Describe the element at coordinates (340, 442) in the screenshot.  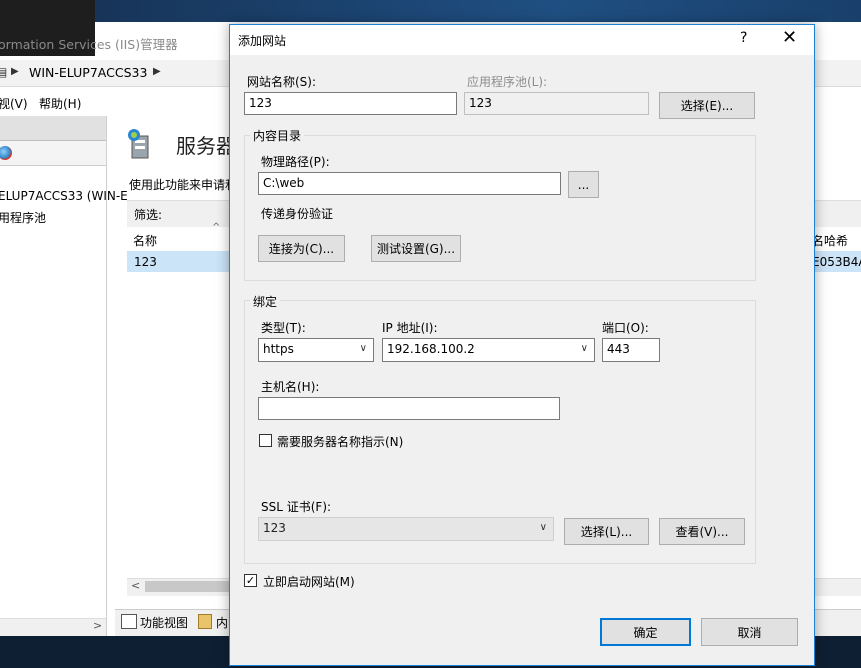
I see `sni-label: 需要服务器名称指示(N)` at that location.